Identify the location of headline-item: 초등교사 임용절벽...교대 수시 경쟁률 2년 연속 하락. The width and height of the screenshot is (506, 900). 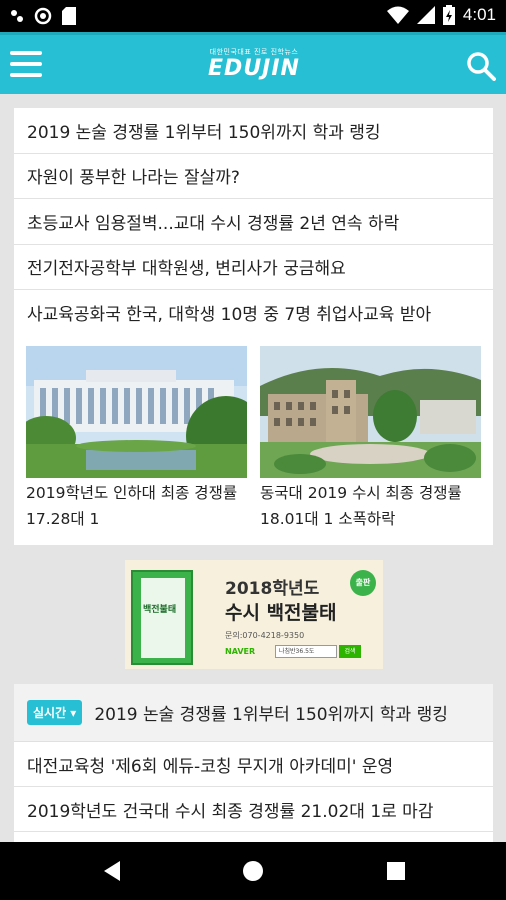
(253, 222).